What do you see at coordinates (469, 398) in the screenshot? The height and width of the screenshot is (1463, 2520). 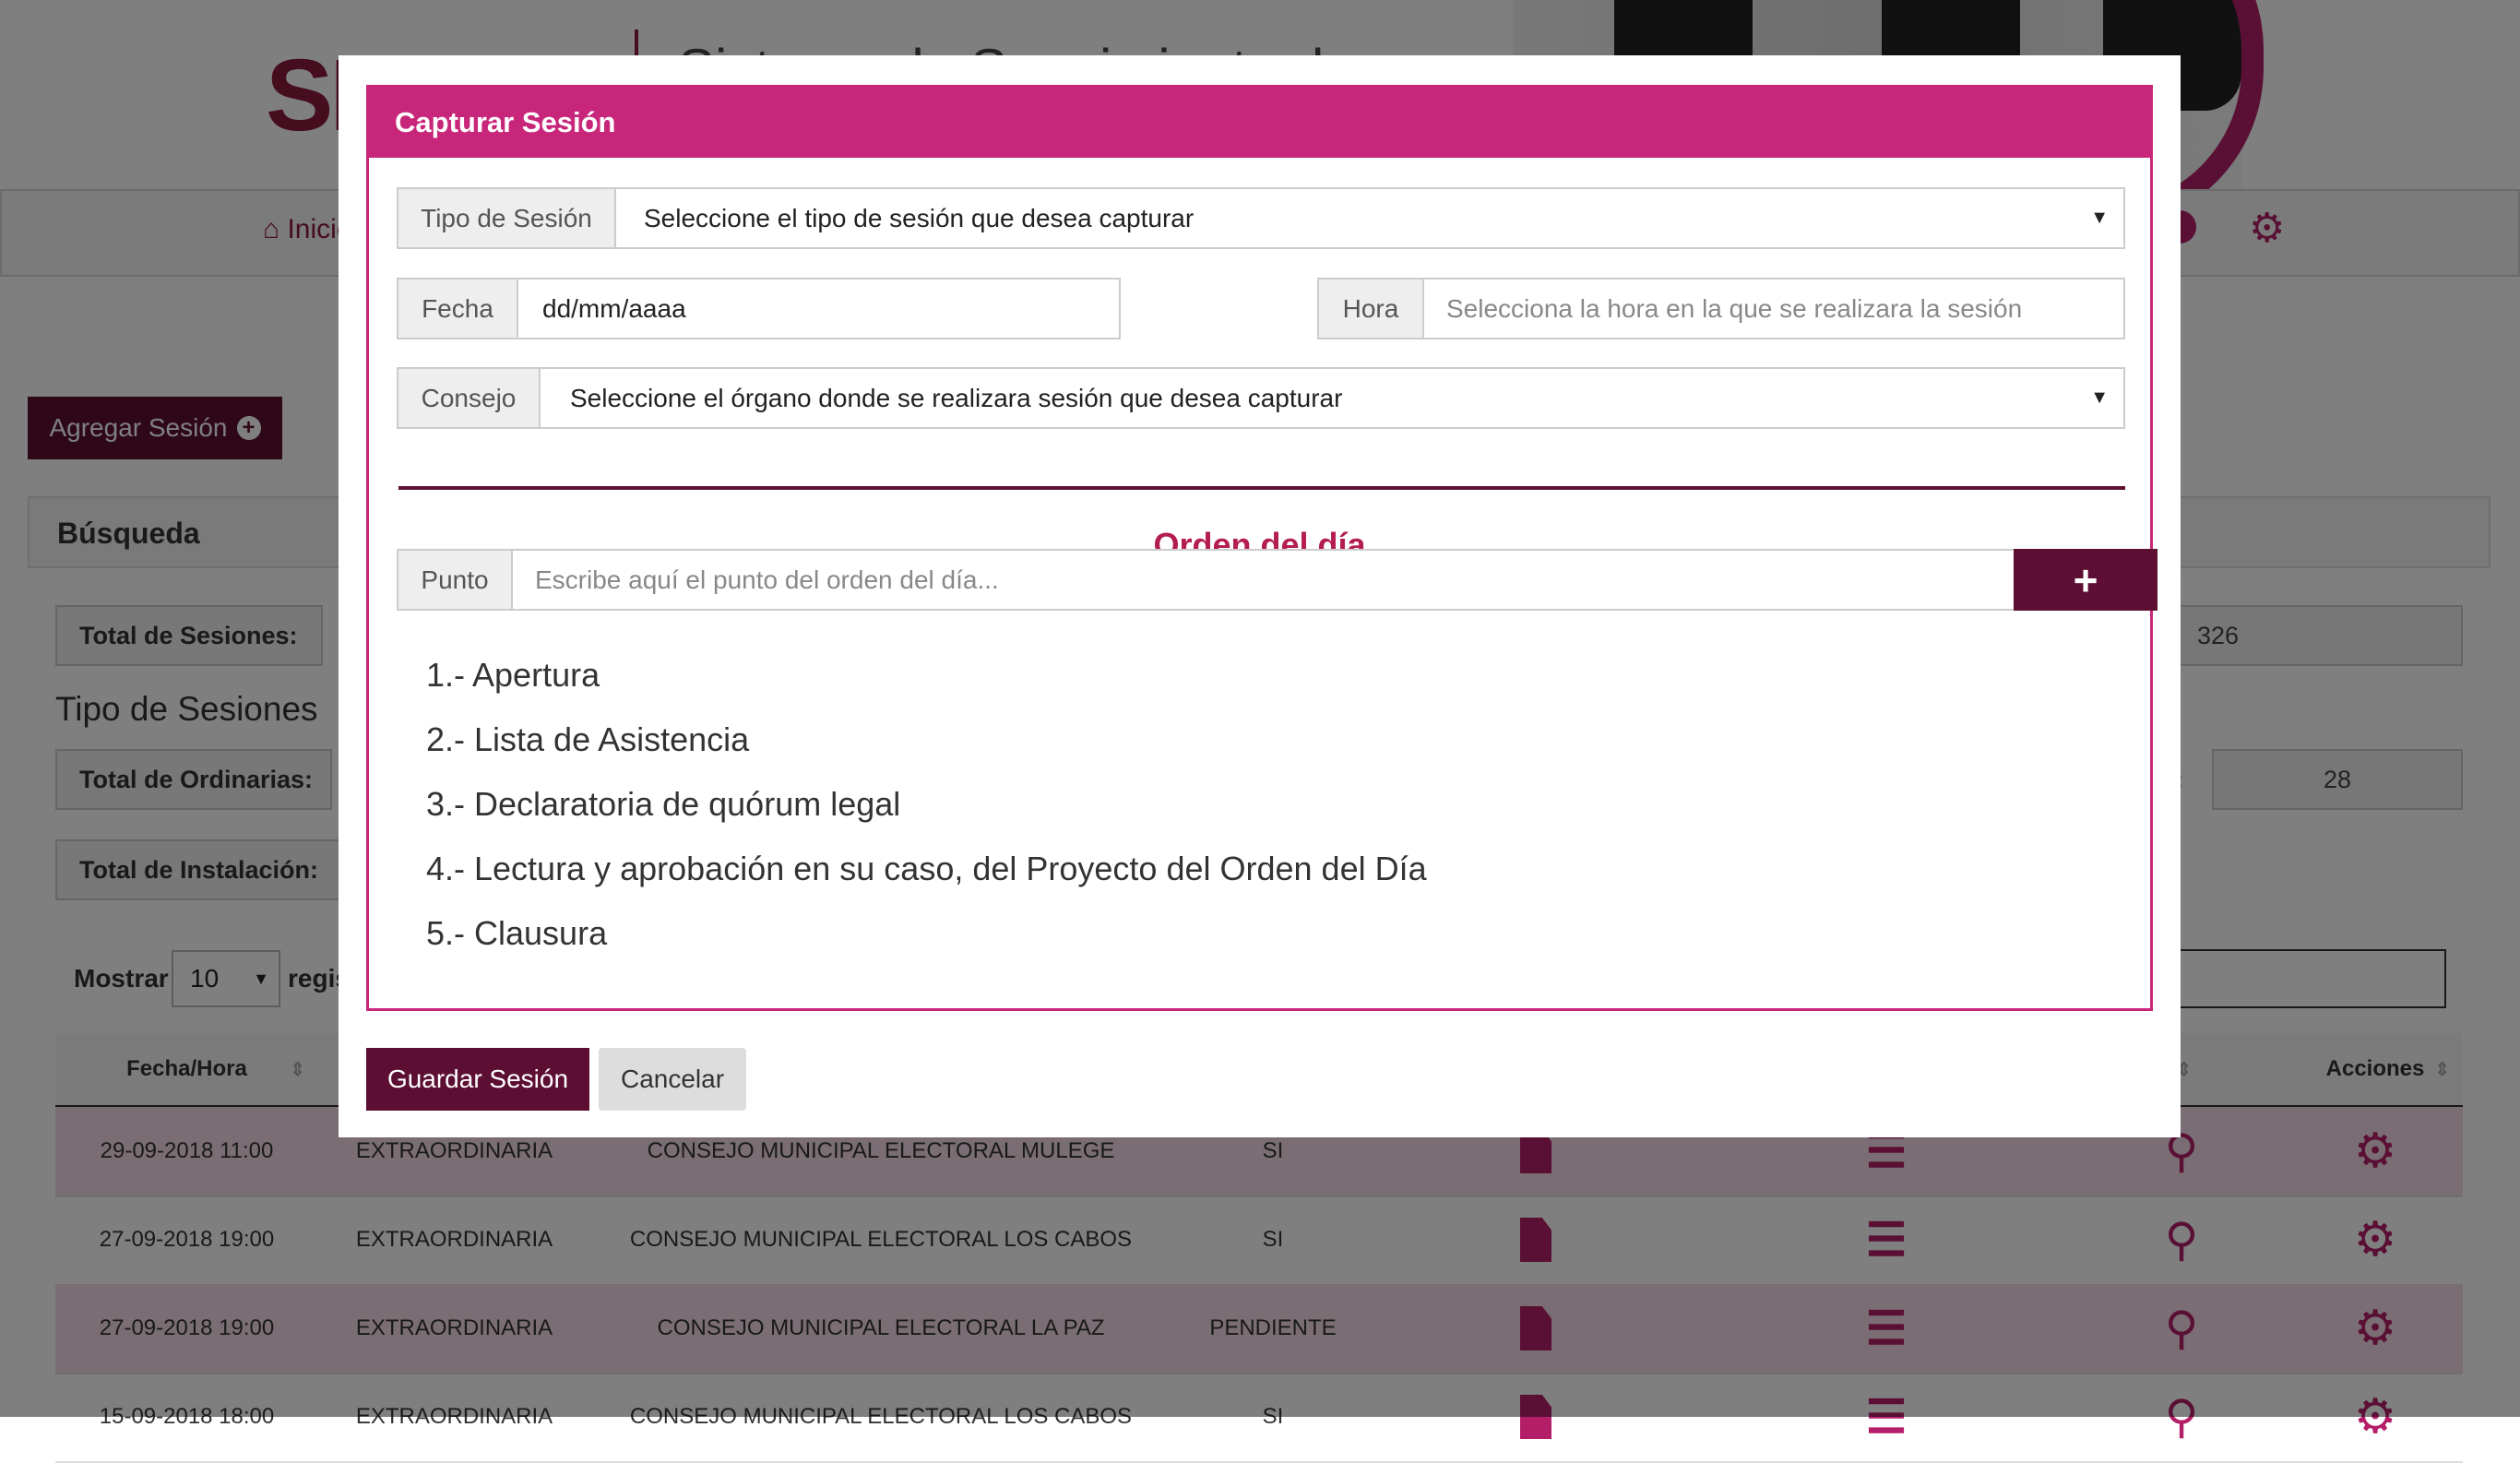 I see `council-label: Consejo` at bounding box center [469, 398].